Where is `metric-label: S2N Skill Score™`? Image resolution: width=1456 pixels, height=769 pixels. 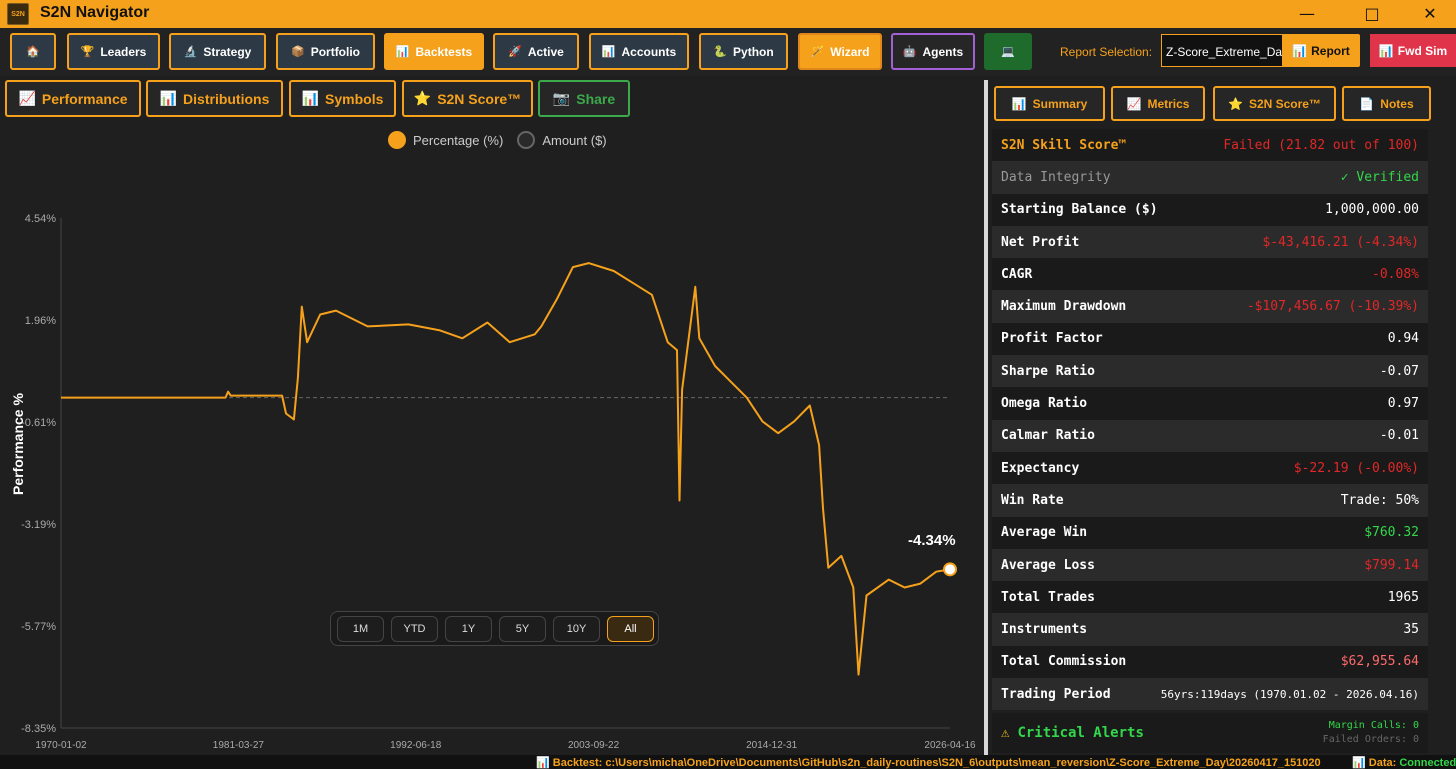 metric-label: S2N Skill Score™ is located at coordinates (1064, 145).